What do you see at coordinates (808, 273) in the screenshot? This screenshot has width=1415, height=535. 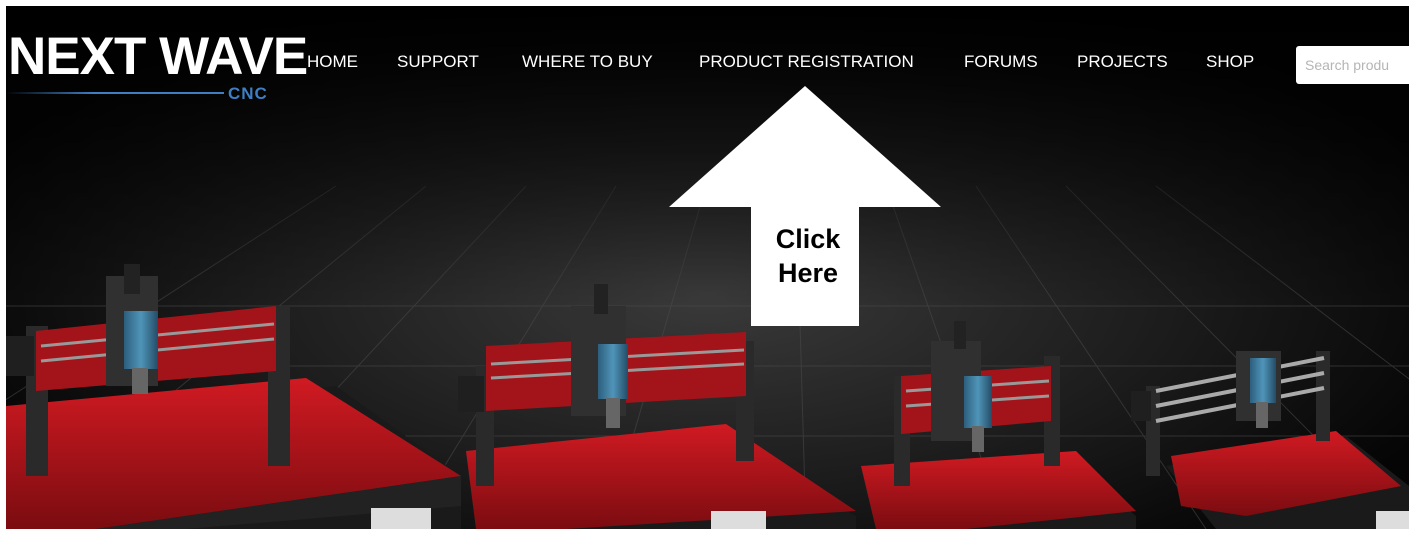 I see `callout-line-2: Here` at bounding box center [808, 273].